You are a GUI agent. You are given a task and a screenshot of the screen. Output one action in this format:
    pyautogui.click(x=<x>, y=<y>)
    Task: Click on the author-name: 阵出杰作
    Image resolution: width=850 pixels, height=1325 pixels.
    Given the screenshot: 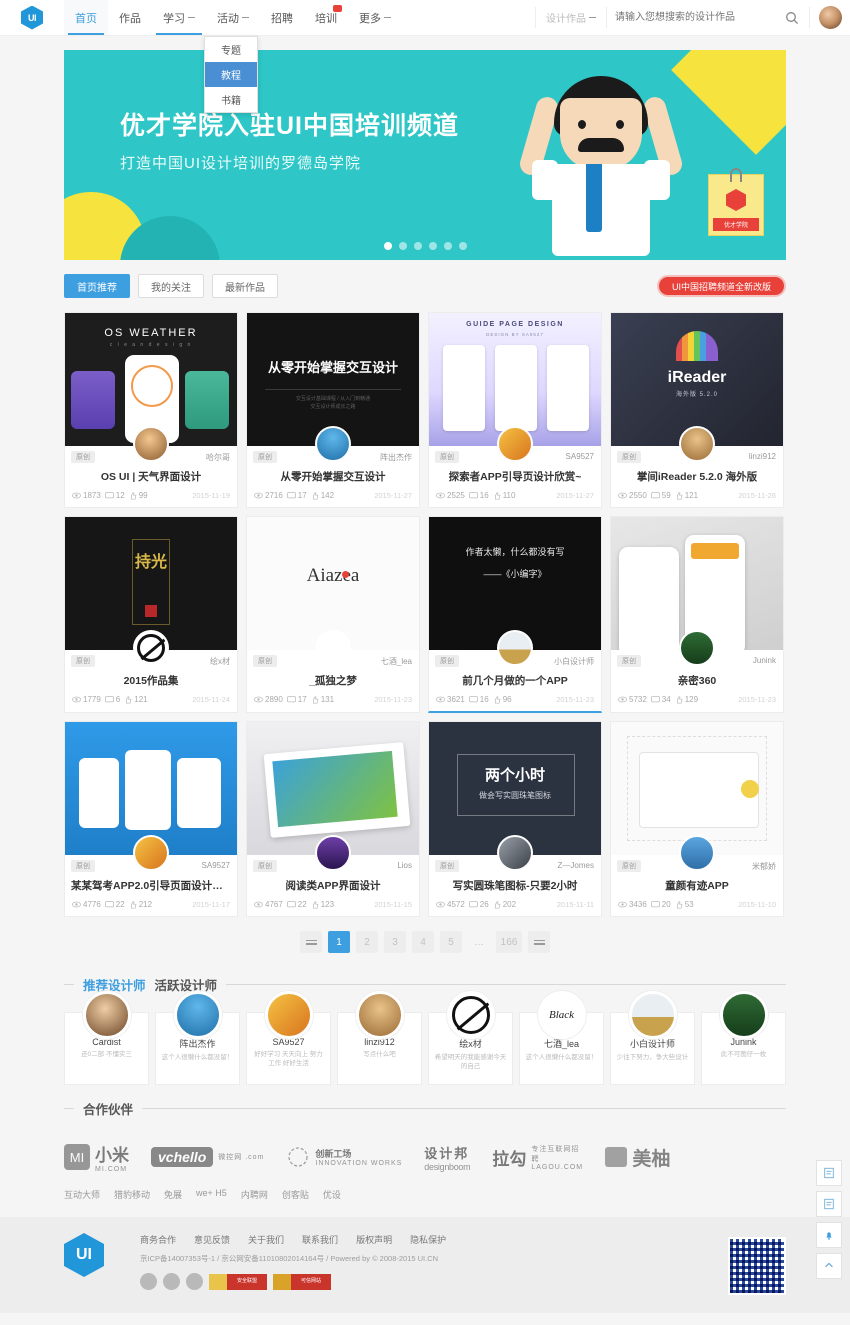 What is the action you would take?
    pyautogui.click(x=396, y=457)
    